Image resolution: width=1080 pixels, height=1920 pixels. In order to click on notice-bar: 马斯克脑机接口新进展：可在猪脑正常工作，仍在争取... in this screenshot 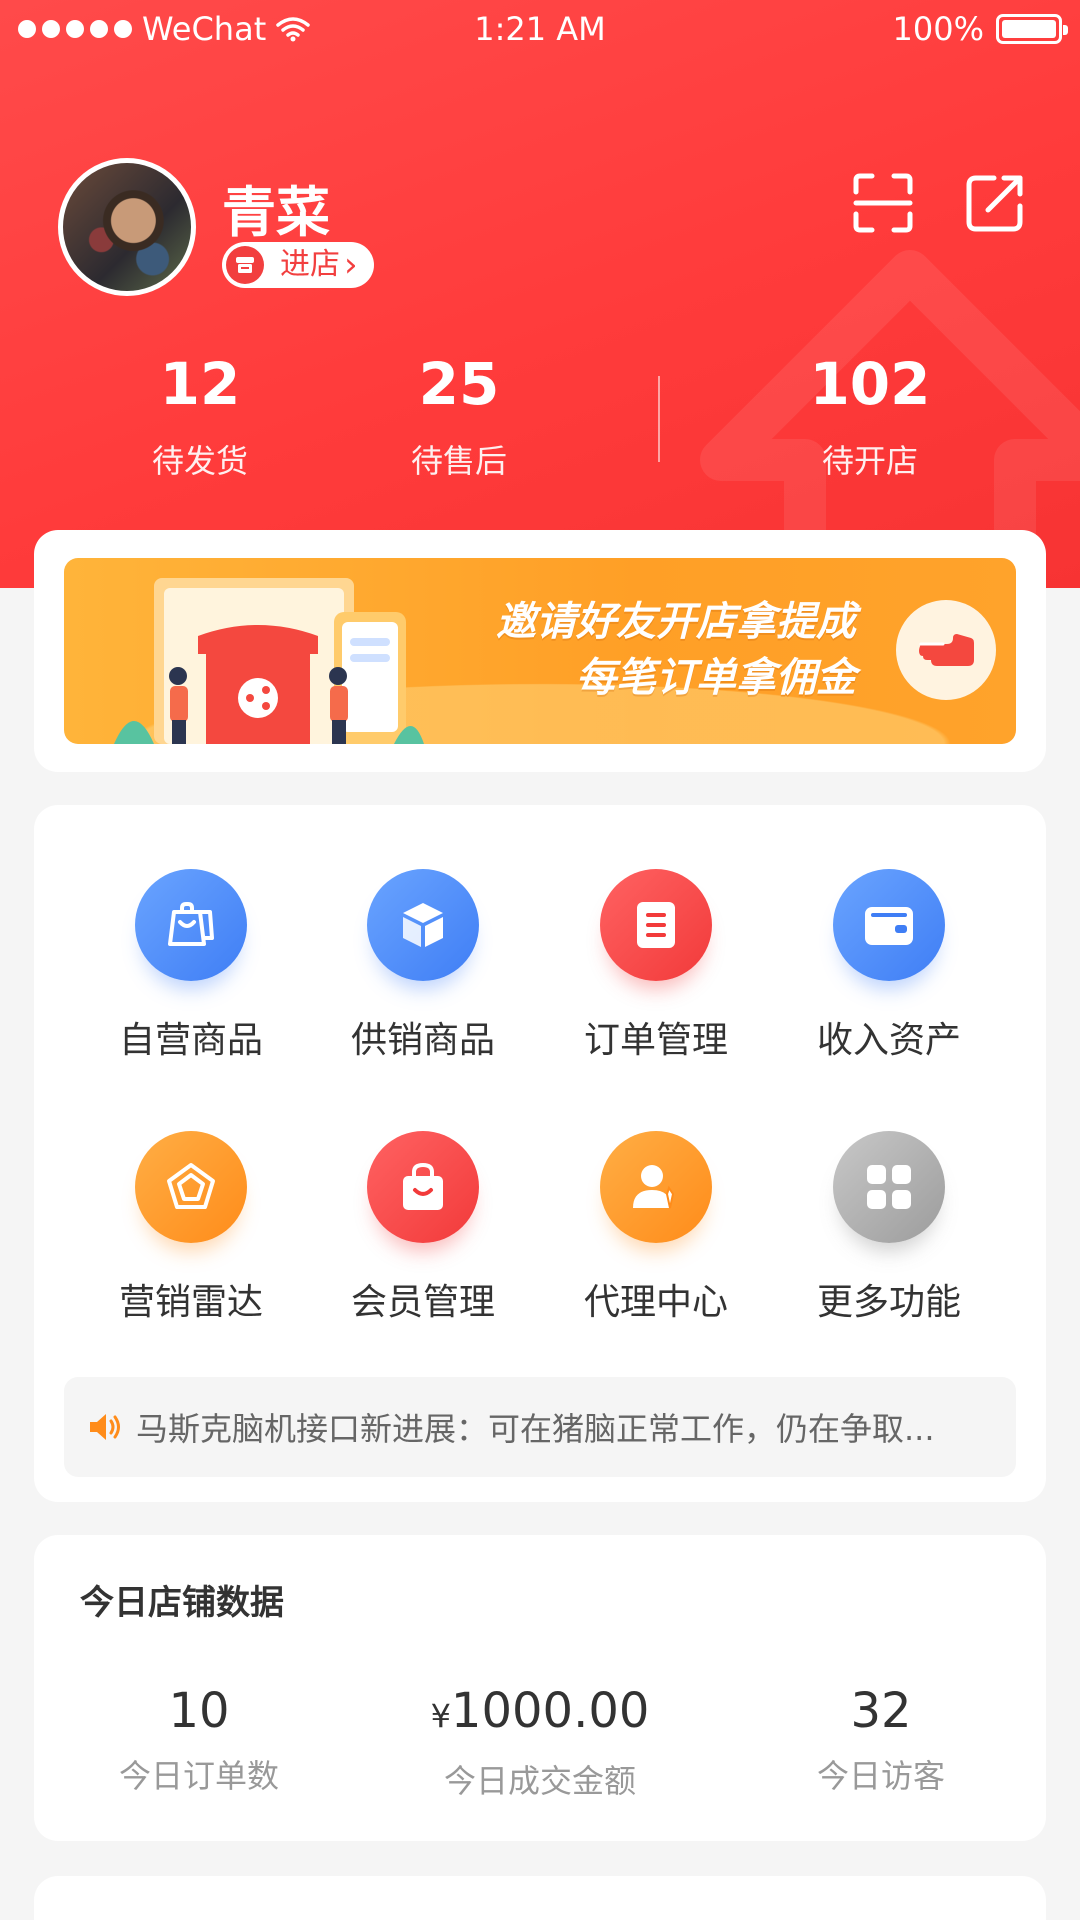, I will do `click(540, 1427)`.